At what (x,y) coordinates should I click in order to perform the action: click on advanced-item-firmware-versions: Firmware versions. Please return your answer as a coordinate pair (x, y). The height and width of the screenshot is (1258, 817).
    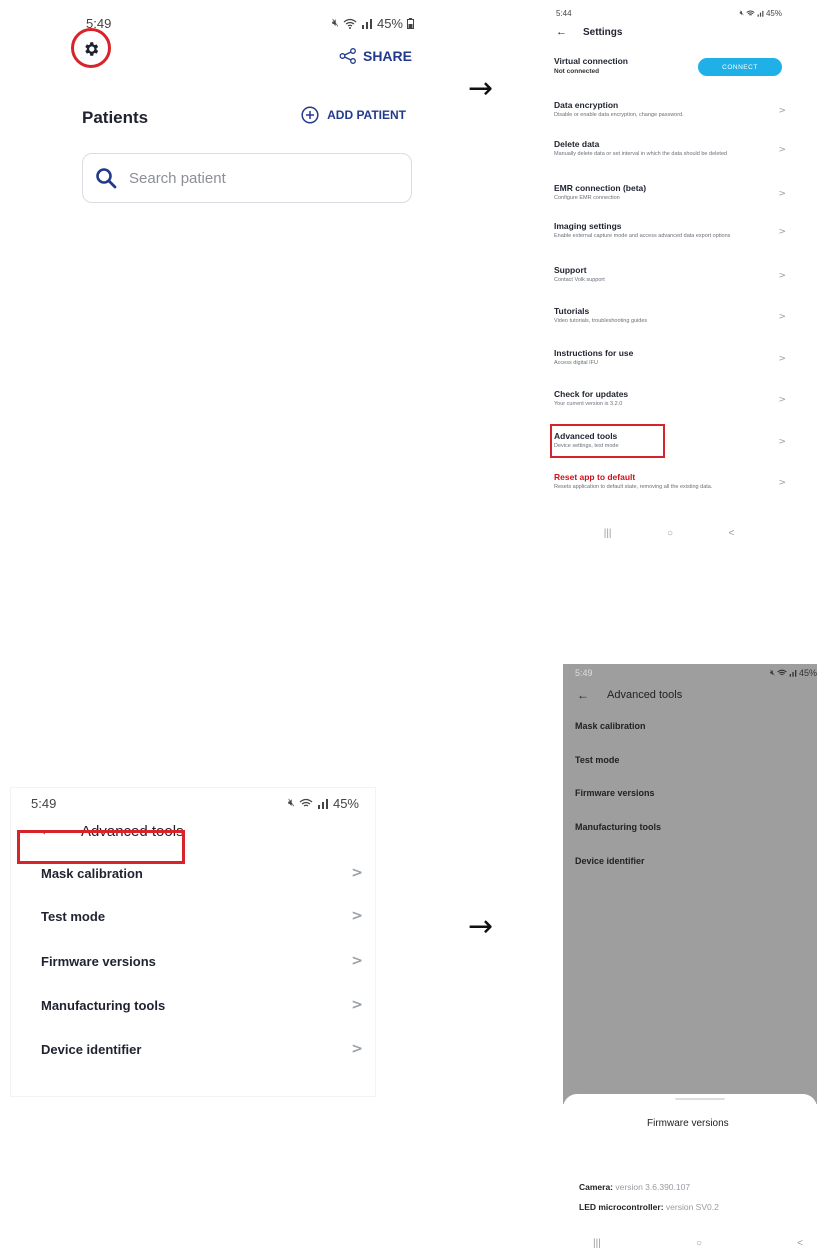
    Looking at the image, I should click on (615, 793).